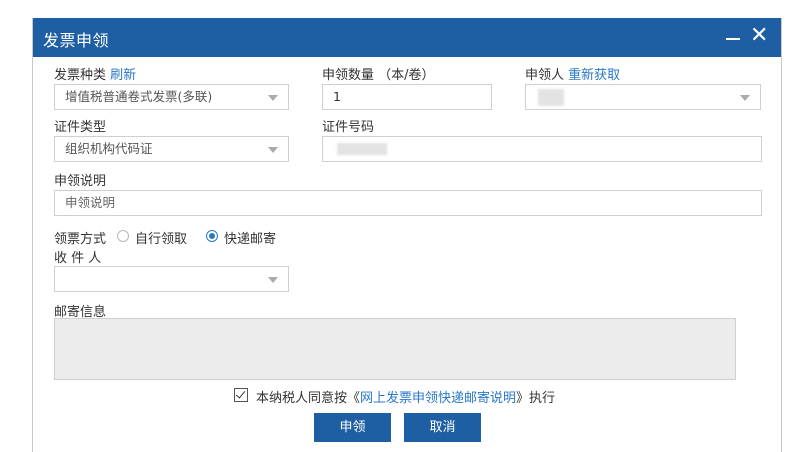  Describe the element at coordinates (123, 236) in the screenshot. I see `radio-self-pickup` at that location.